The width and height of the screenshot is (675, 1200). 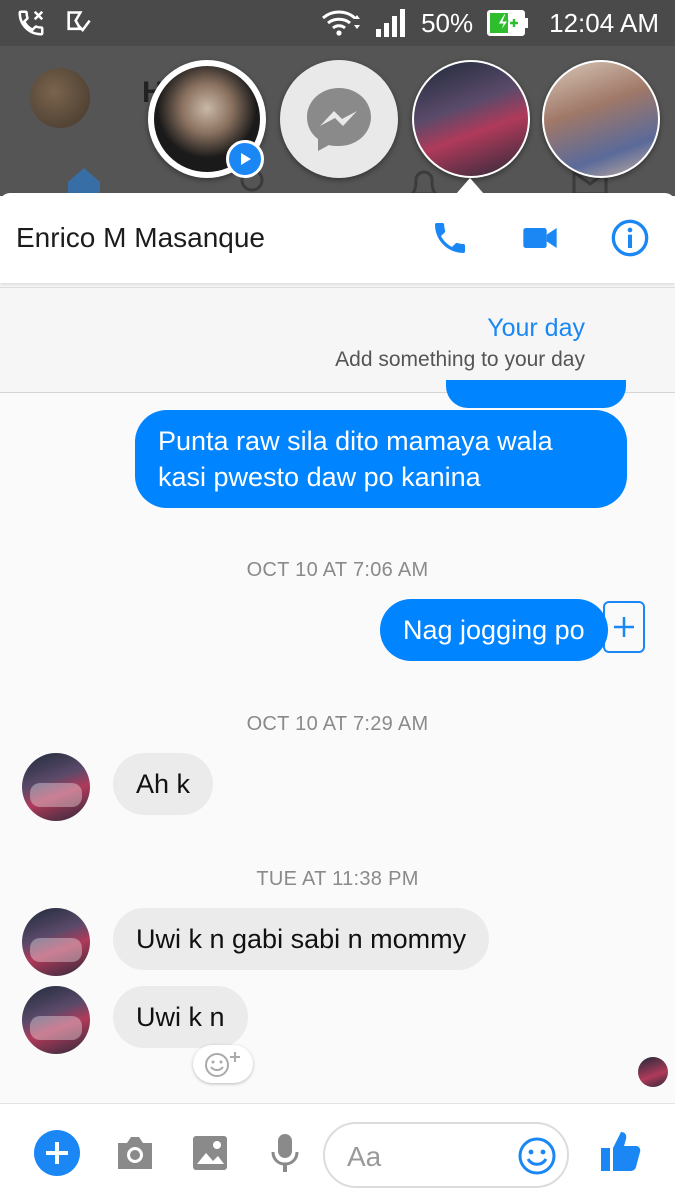 I want to click on info-icon, so click(x=630, y=238).